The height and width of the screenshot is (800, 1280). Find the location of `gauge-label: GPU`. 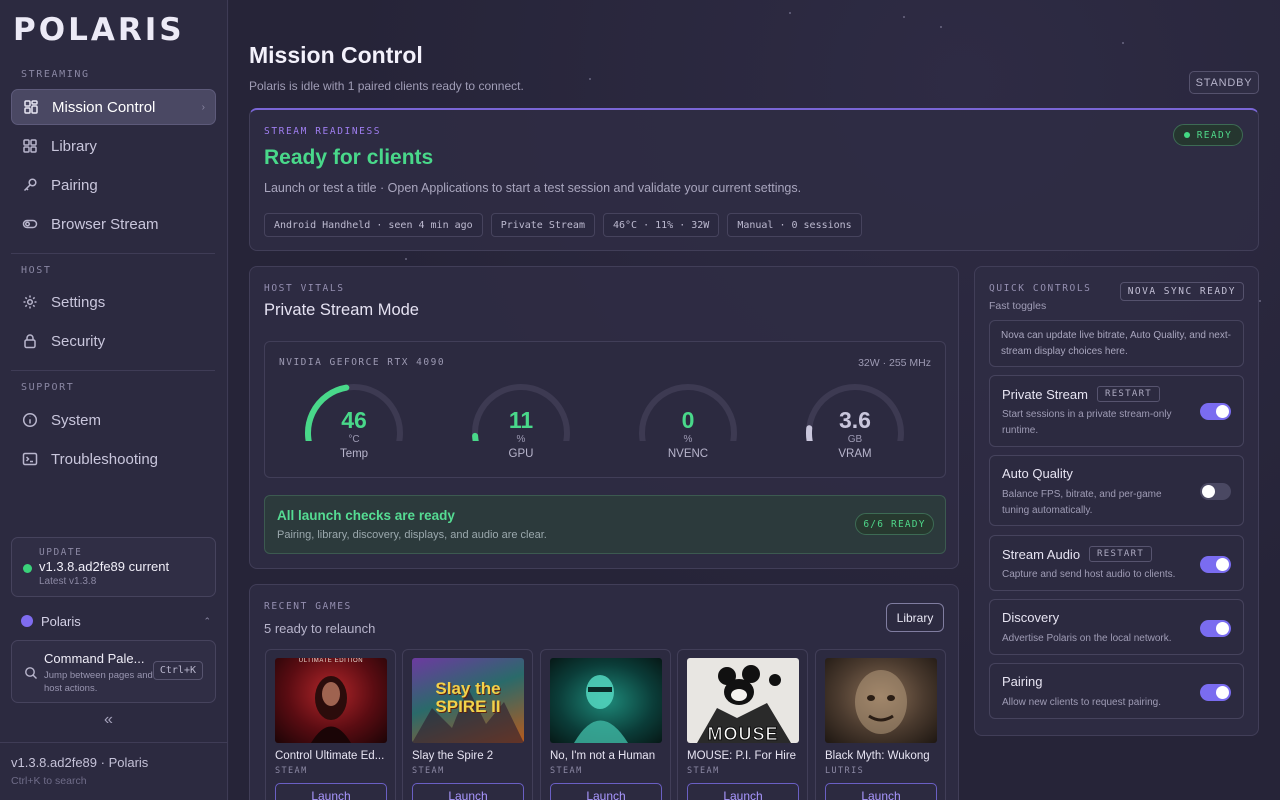

gauge-label: GPU is located at coordinates (521, 454).